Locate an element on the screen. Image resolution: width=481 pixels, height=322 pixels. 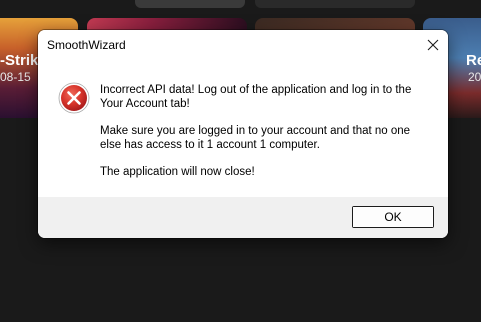
dialog-title: SmoothWizard is located at coordinates (86, 45).